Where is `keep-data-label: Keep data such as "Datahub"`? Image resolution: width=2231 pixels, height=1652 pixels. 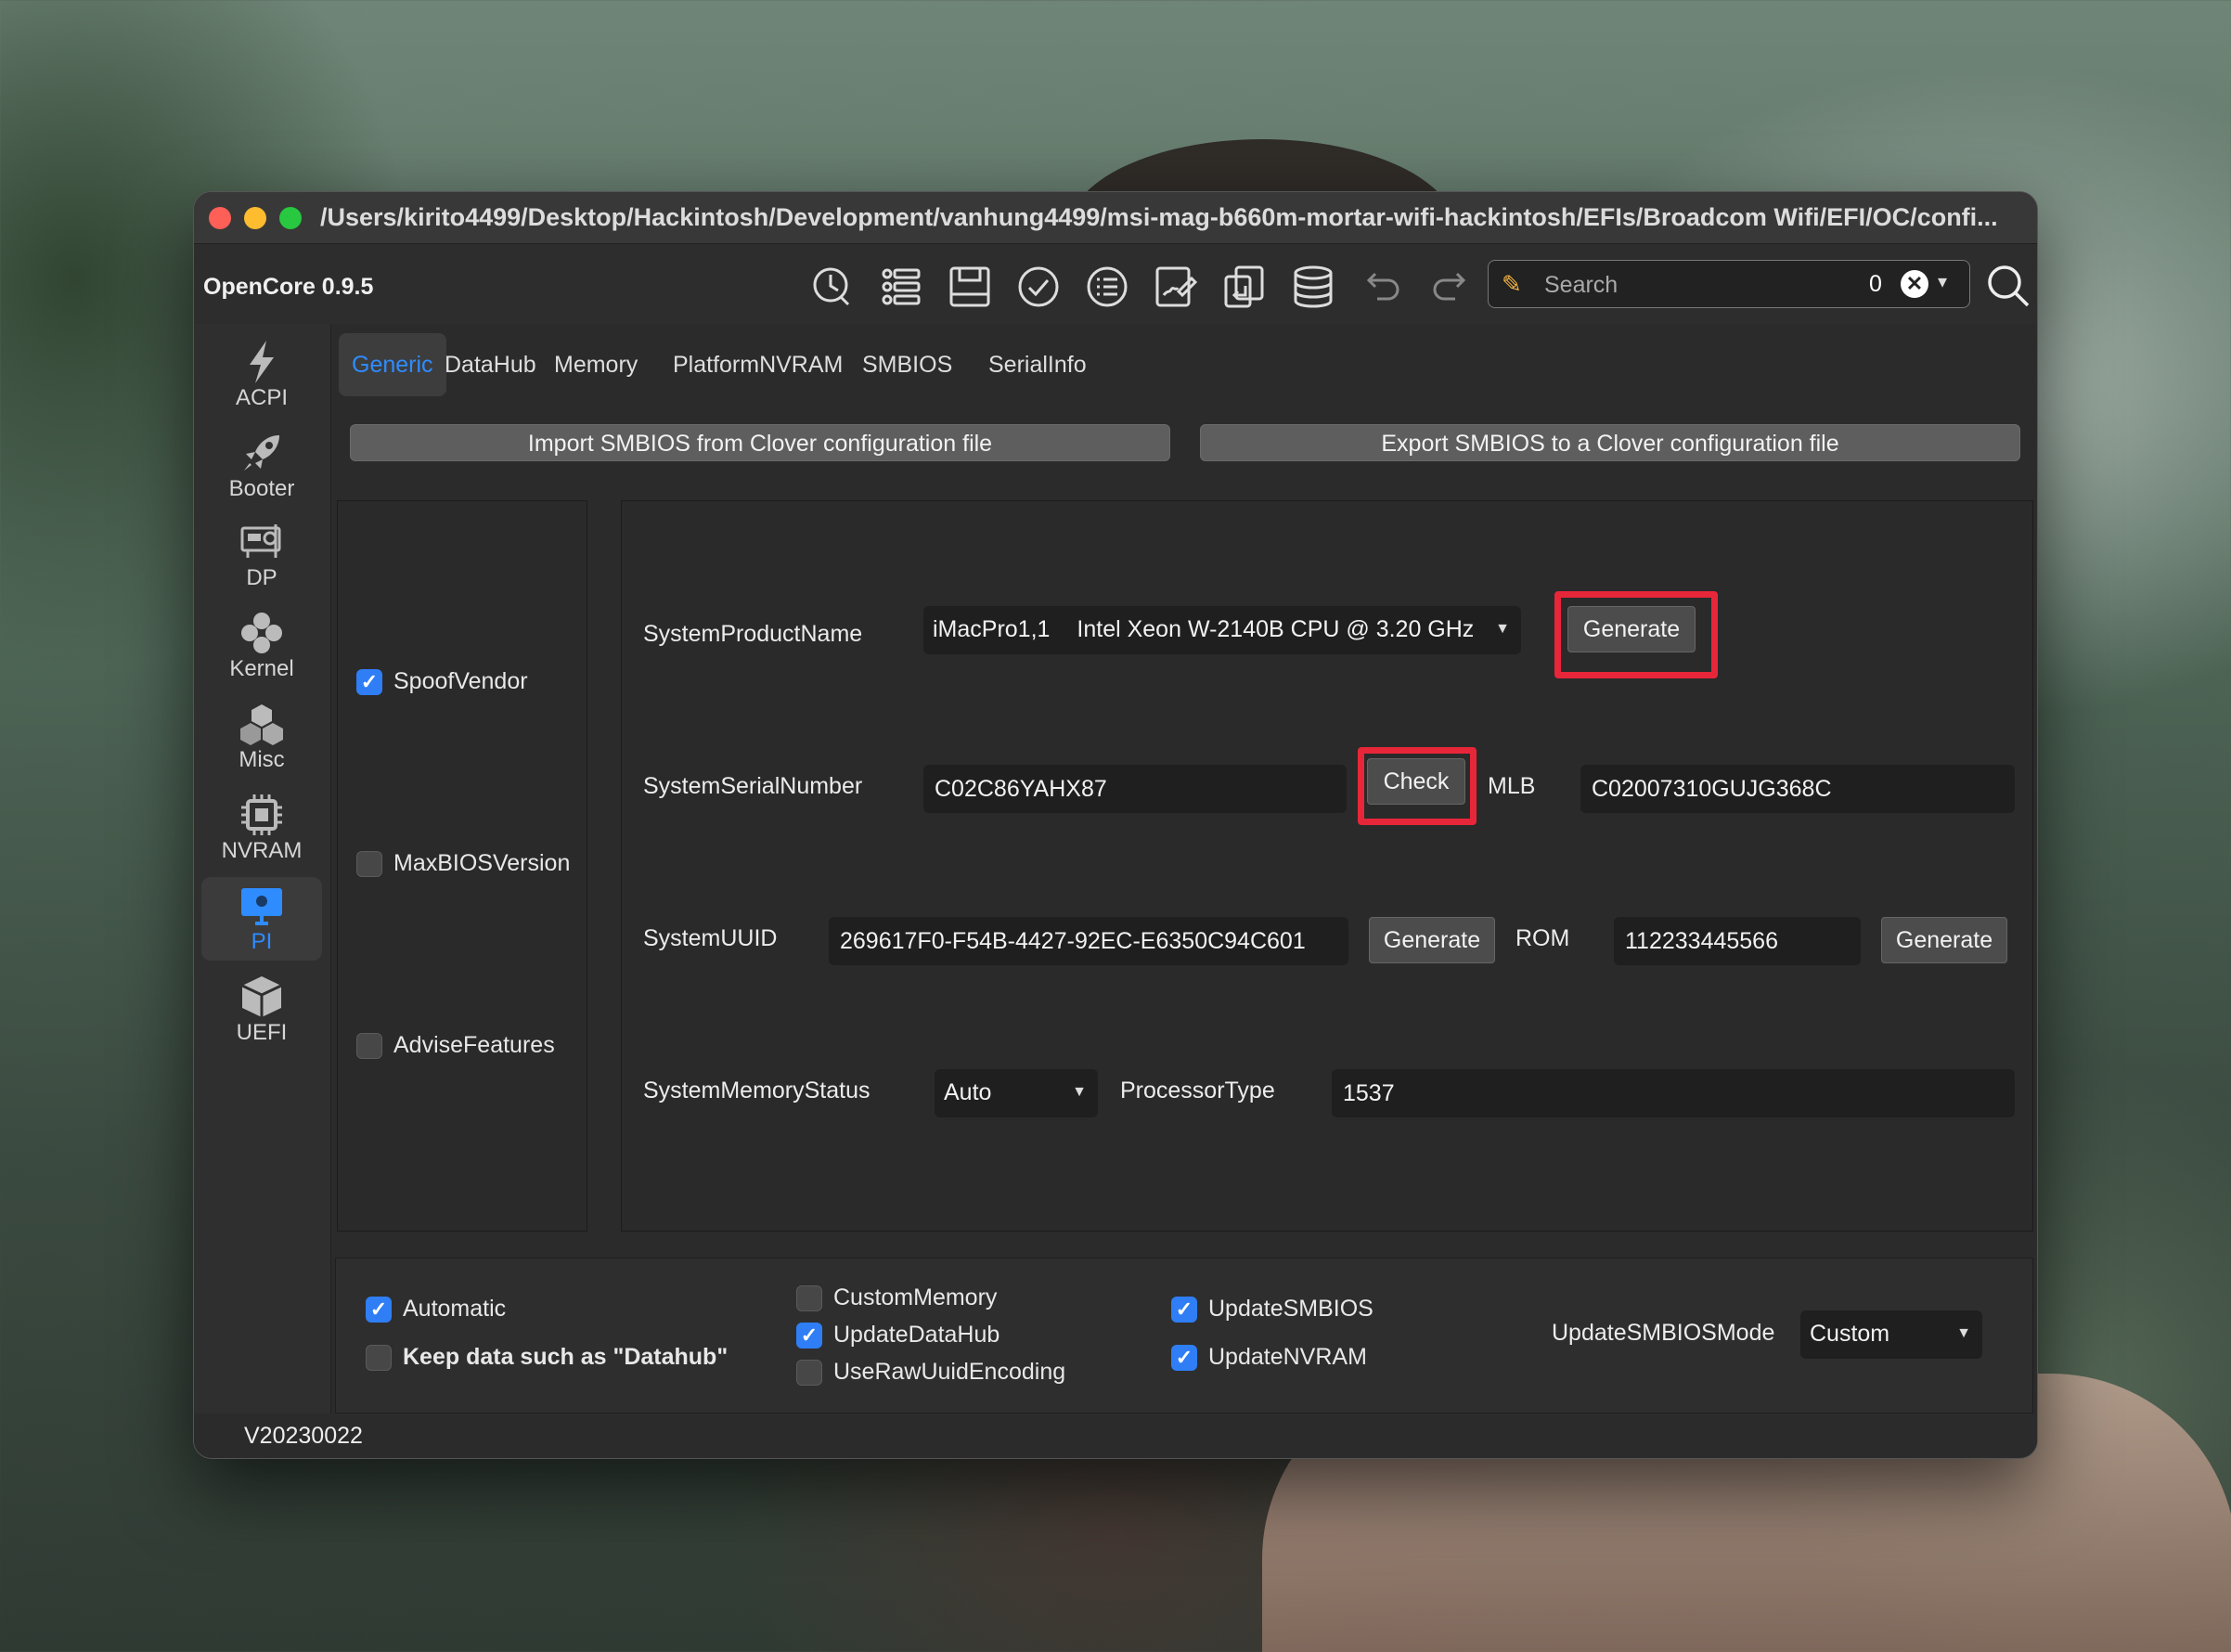
keep-data-label: Keep data such as "Datahub" is located at coordinates (566, 1357).